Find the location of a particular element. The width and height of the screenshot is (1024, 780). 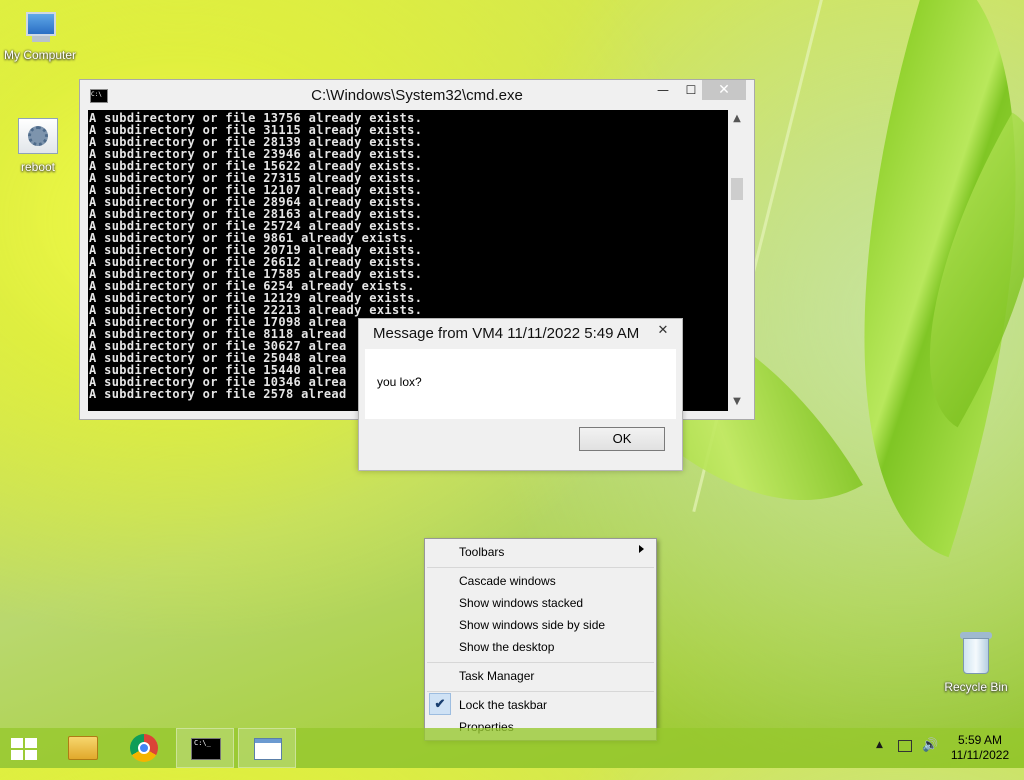

scroll-up-arrow-icon: ▲ is located at coordinates (737, 119).